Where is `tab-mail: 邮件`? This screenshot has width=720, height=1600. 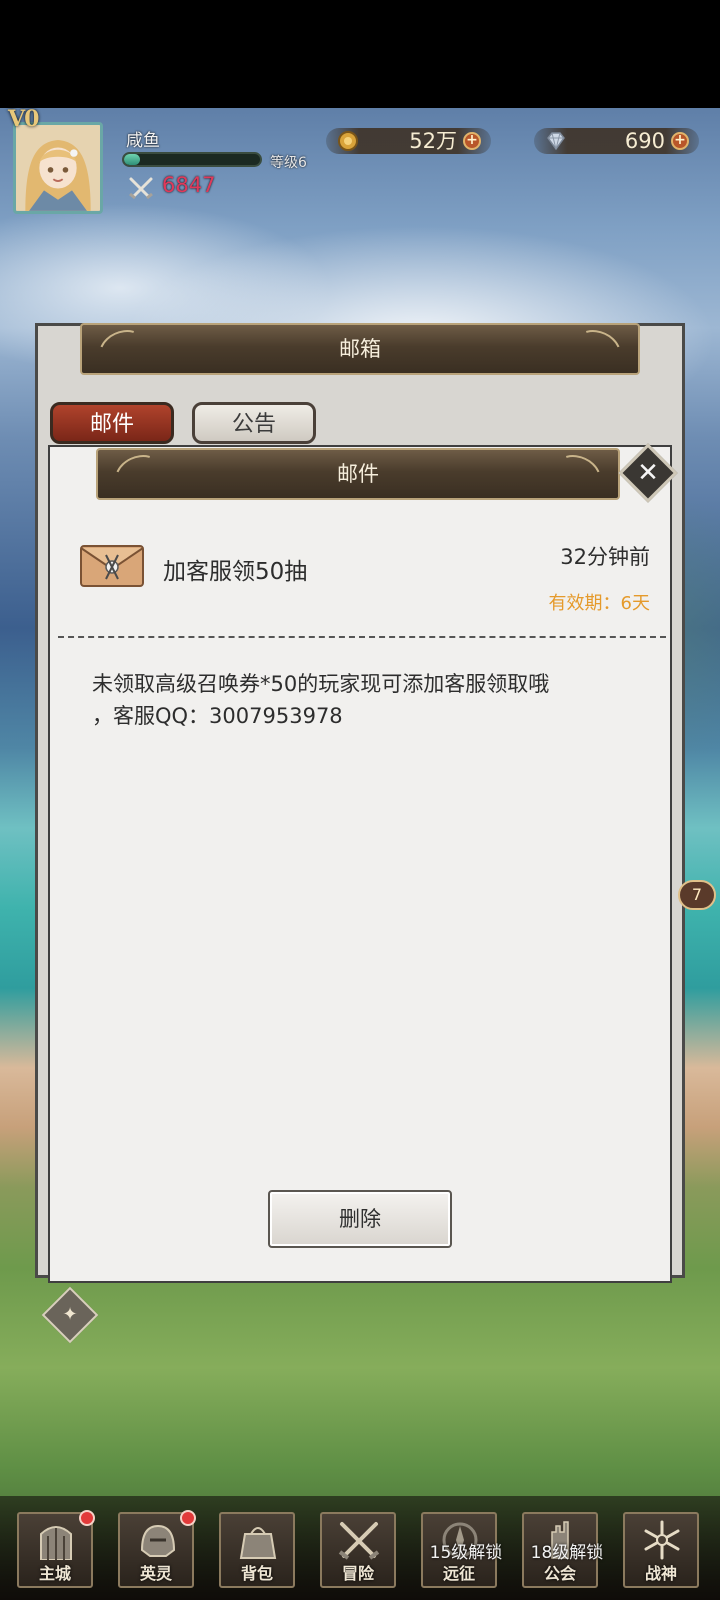 tab-mail: 邮件 is located at coordinates (112, 423).